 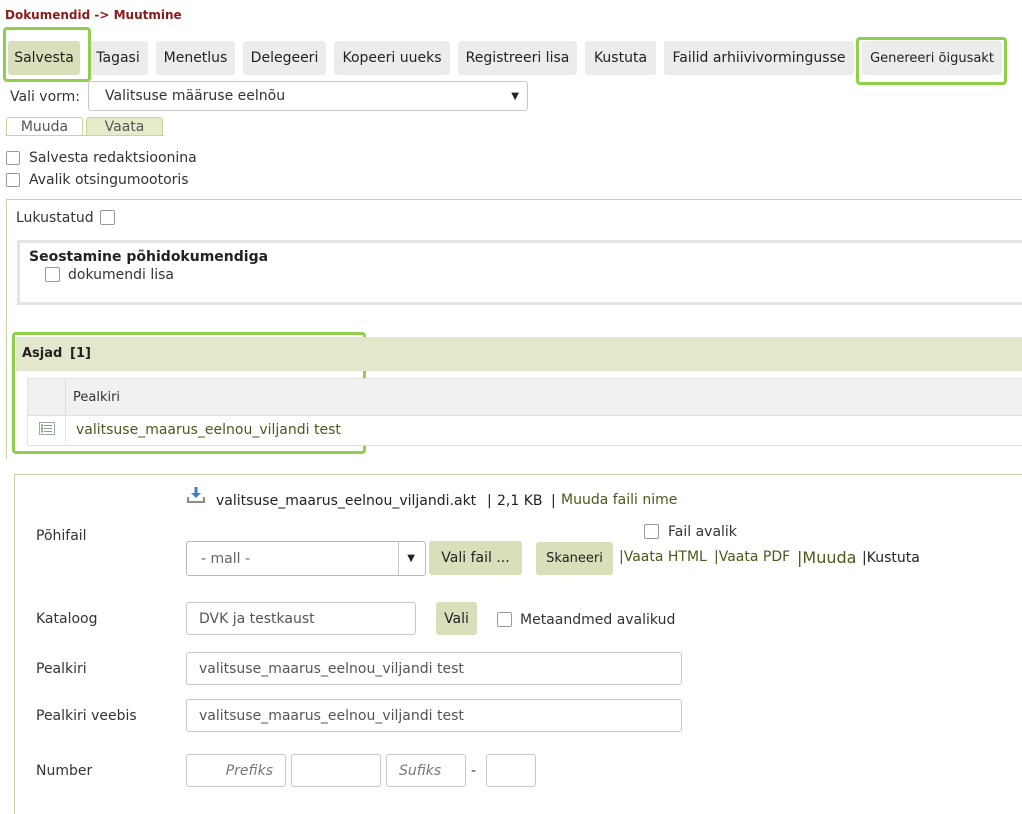 I want to click on title-label: Pealkiri, so click(x=61, y=669).